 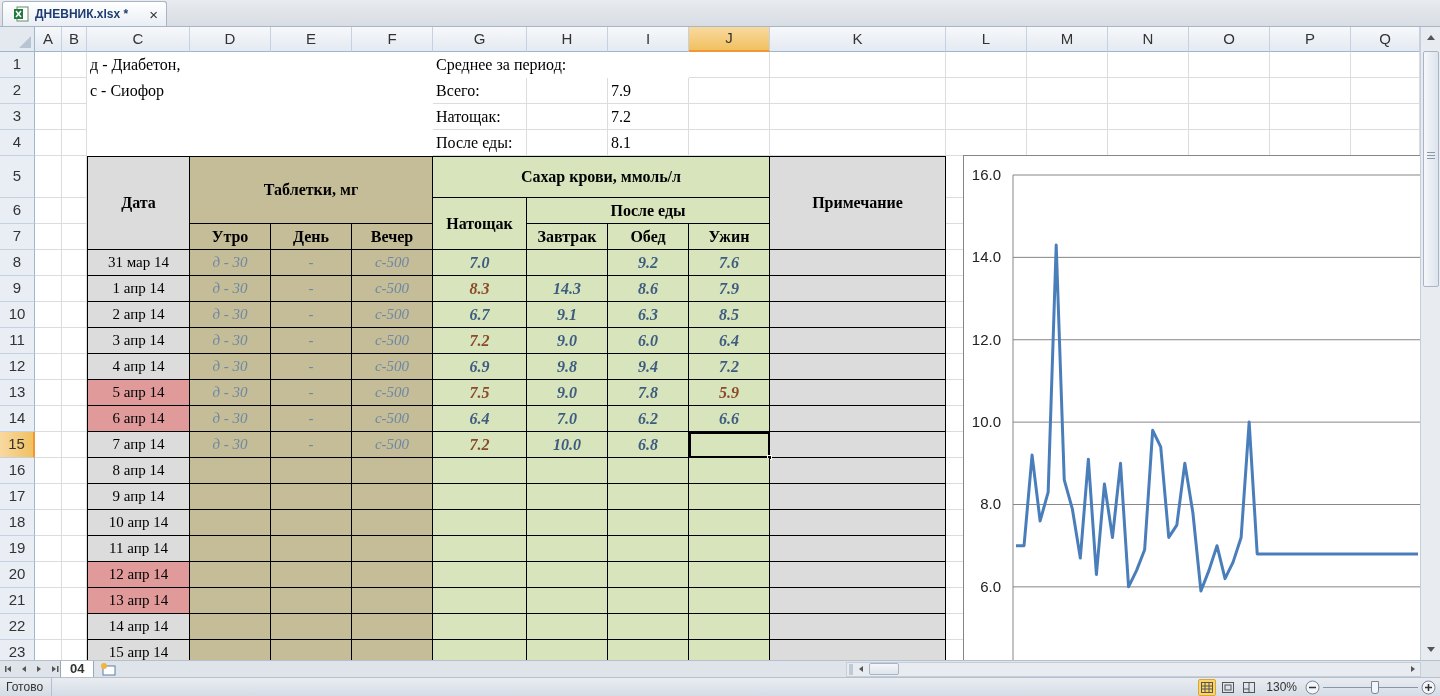 I want to click on column-header: Q, so click(x=1385, y=39).